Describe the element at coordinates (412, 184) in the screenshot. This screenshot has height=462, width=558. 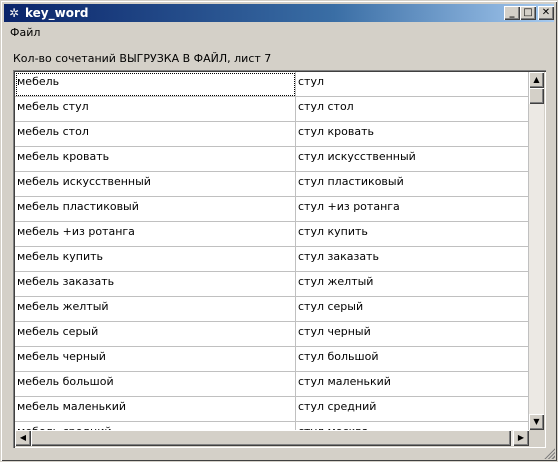
I see `cell-keyword-stul: стул пластиковый` at that location.